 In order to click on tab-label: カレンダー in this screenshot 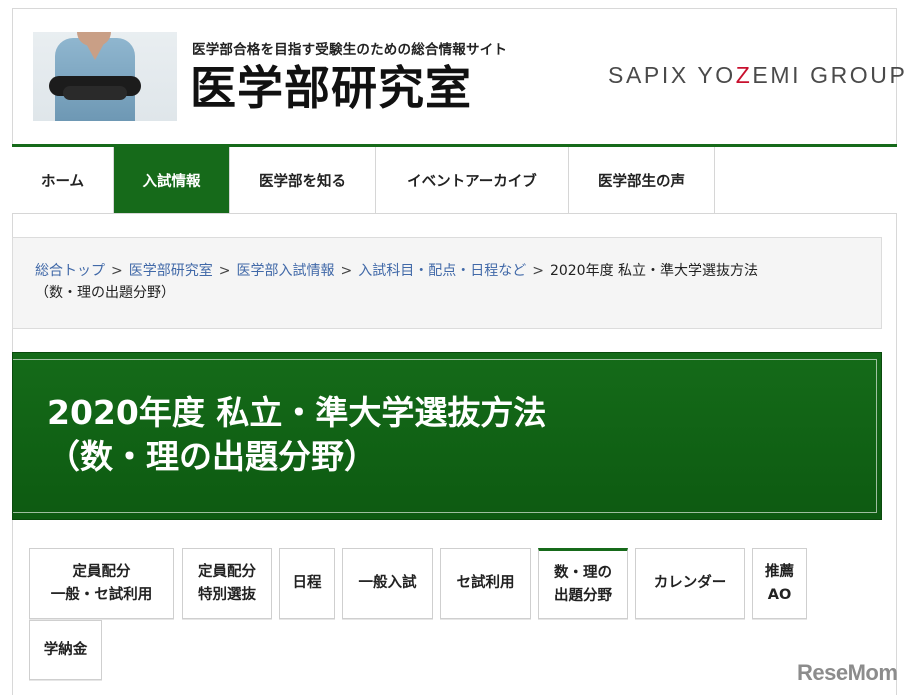, I will do `click(690, 583)`.